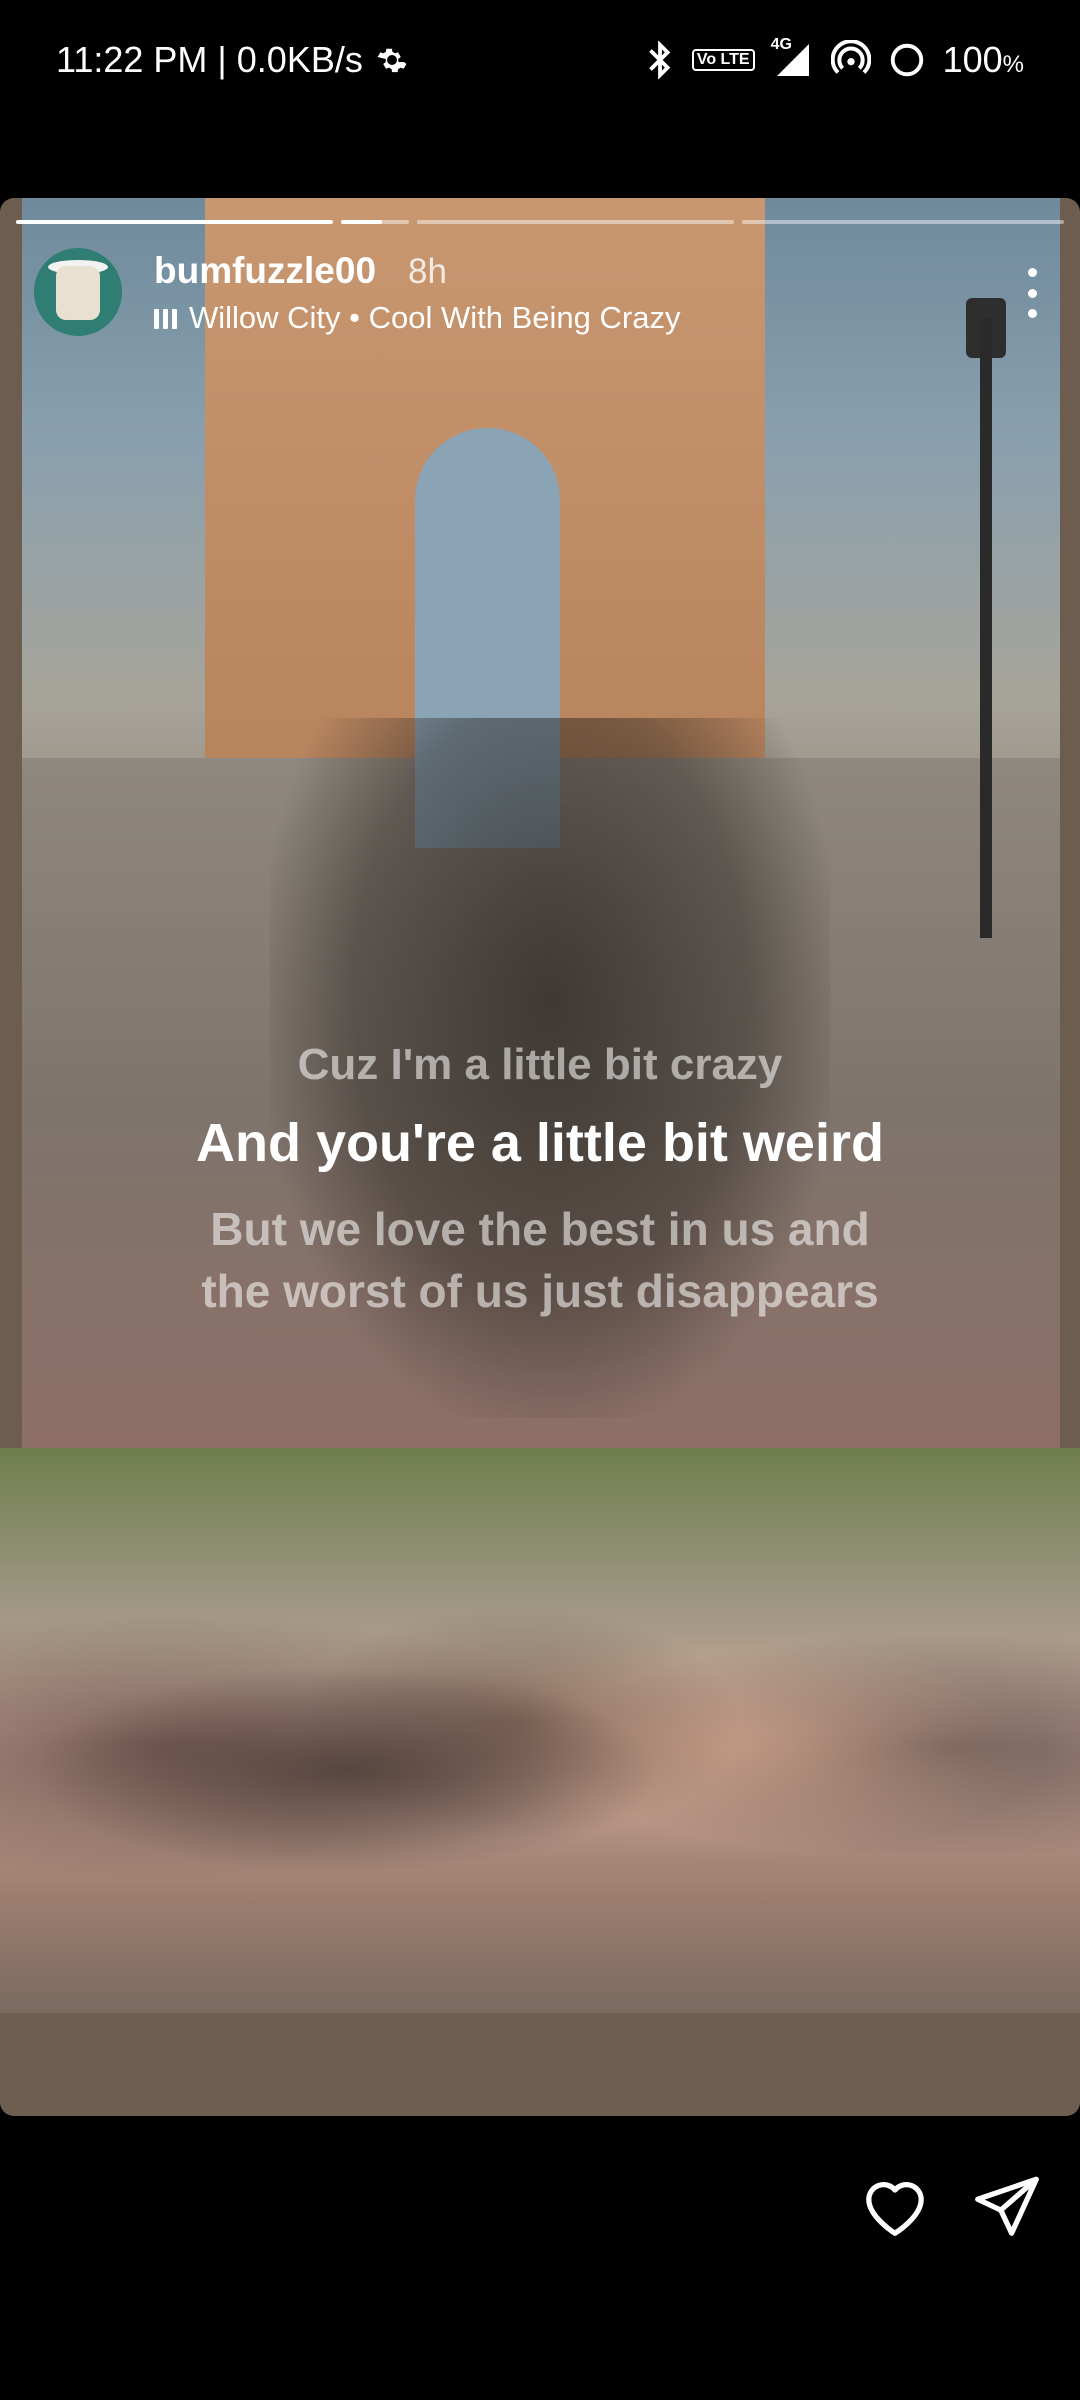  I want to click on time-ago: 8h, so click(427, 271).